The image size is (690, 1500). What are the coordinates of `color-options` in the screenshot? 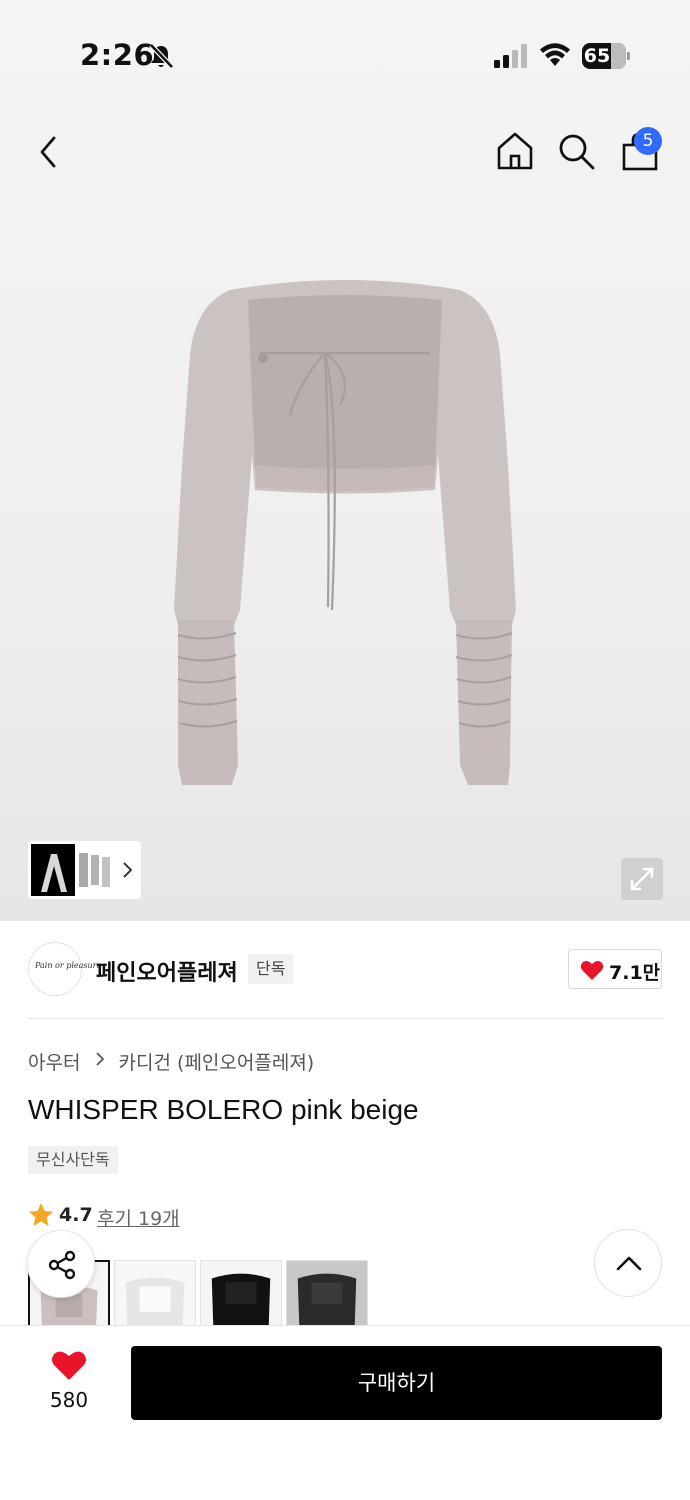 It's located at (348, 1293).